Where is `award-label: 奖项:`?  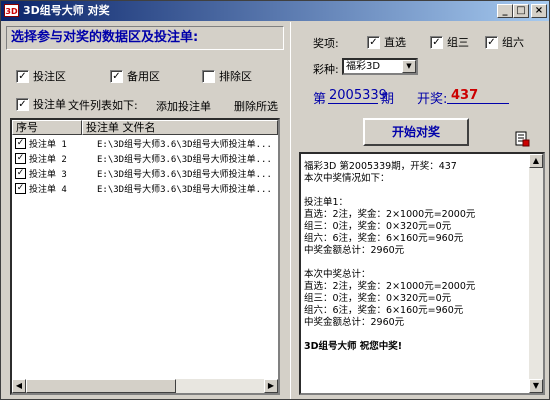
award-label: 奖项: is located at coordinates (326, 43).